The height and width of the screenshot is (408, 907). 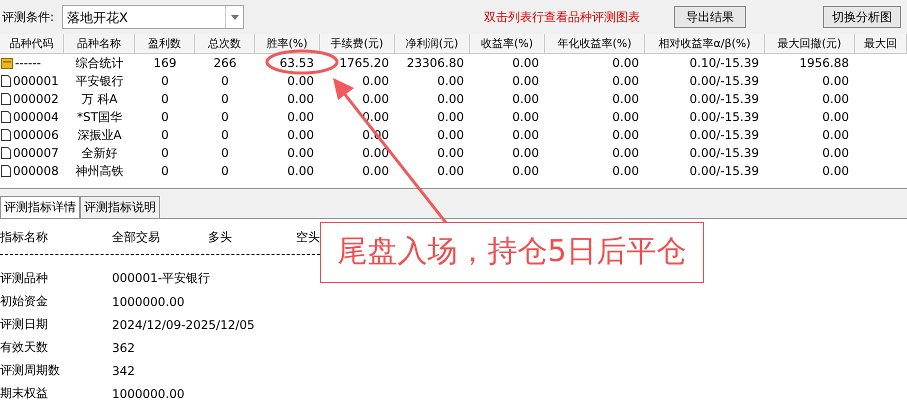 What do you see at coordinates (165, 43) in the screenshot?
I see `column-header: 盈利数` at bounding box center [165, 43].